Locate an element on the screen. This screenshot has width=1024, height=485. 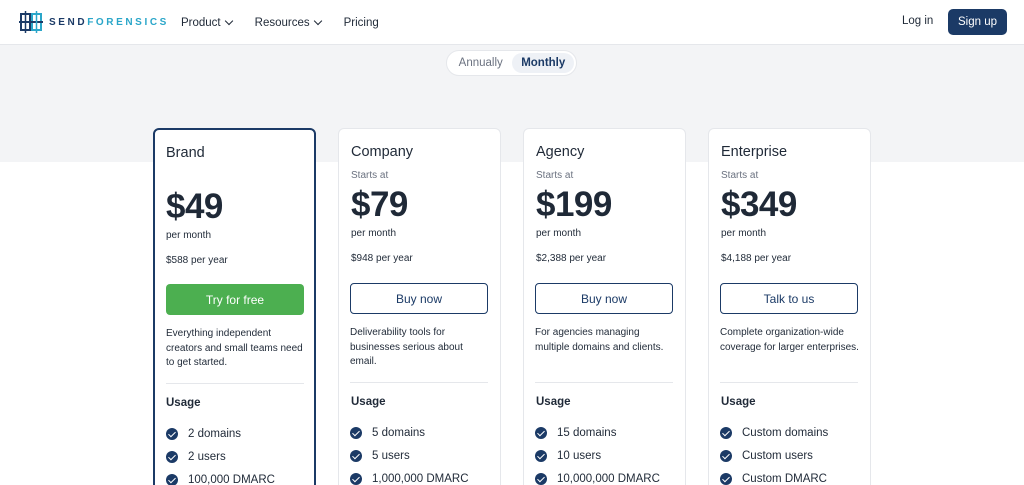
main-nav: Product Resources Pricing is located at coordinates (280, 22).